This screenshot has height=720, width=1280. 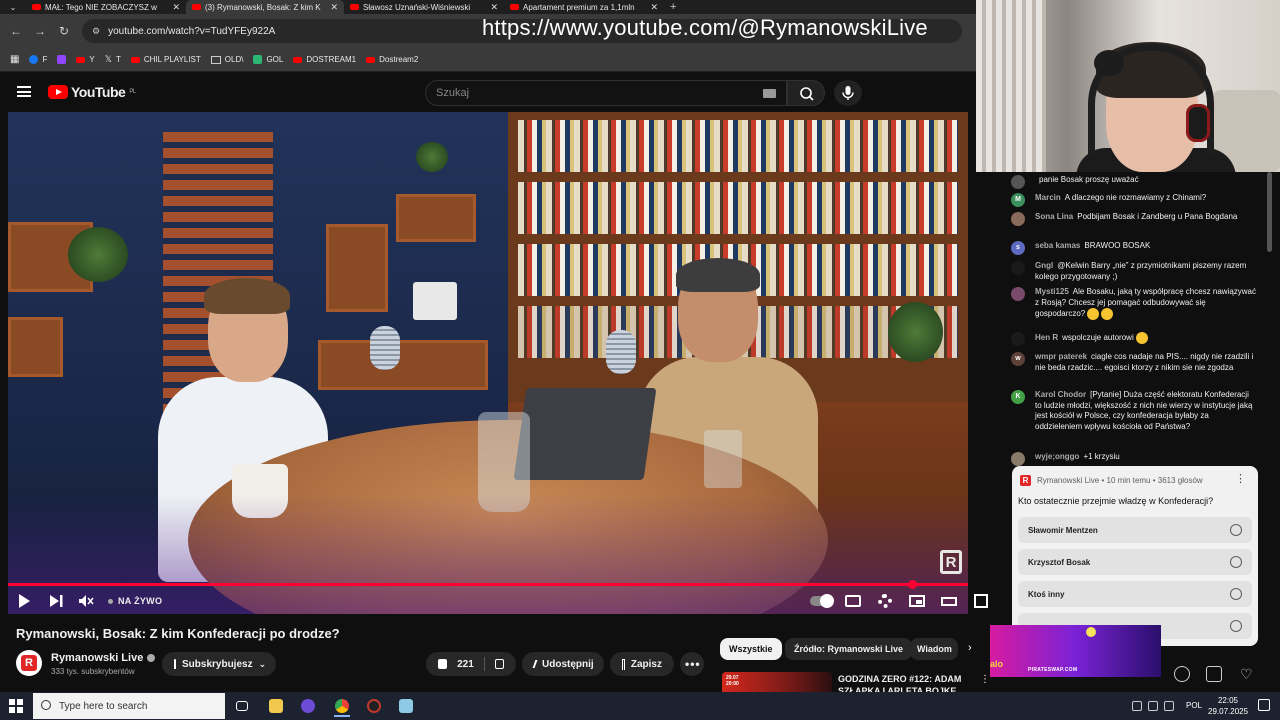 I want to click on keyboard-icon, so click(x=769, y=93).